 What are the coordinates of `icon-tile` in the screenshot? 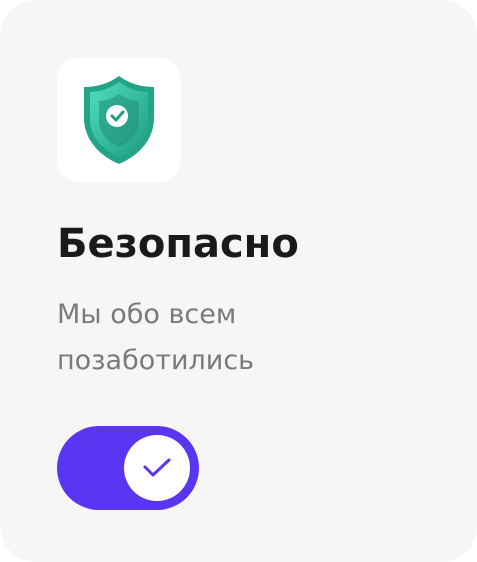 It's located at (119, 120).